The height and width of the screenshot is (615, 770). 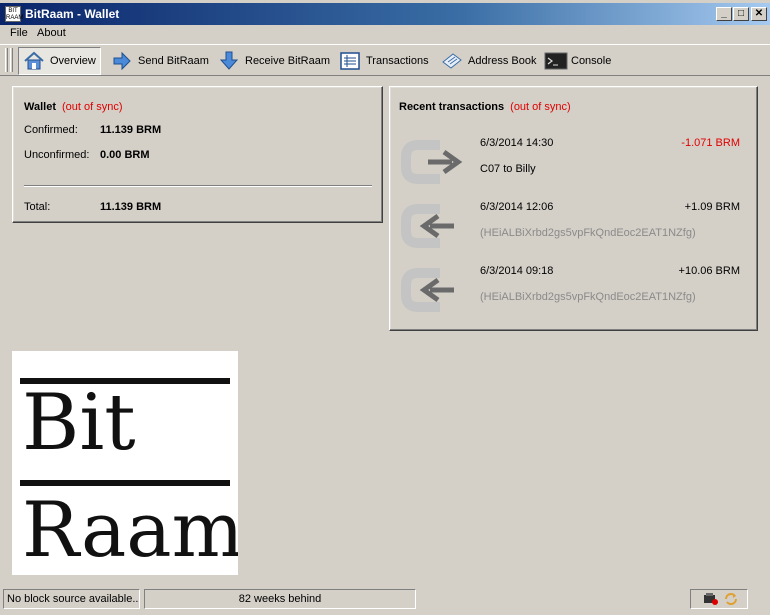 What do you see at coordinates (731, 600) in the screenshot?
I see `sync-icon` at bounding box center [731, 600].